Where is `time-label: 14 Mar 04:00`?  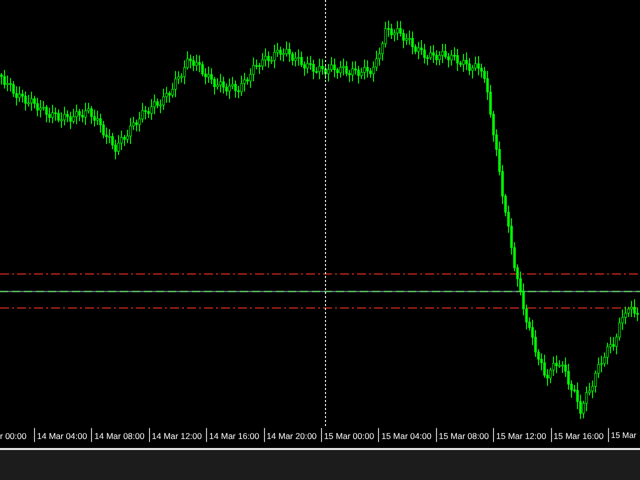 time-label: 14 Mar 04:00 is located at coordinates (63, 435).